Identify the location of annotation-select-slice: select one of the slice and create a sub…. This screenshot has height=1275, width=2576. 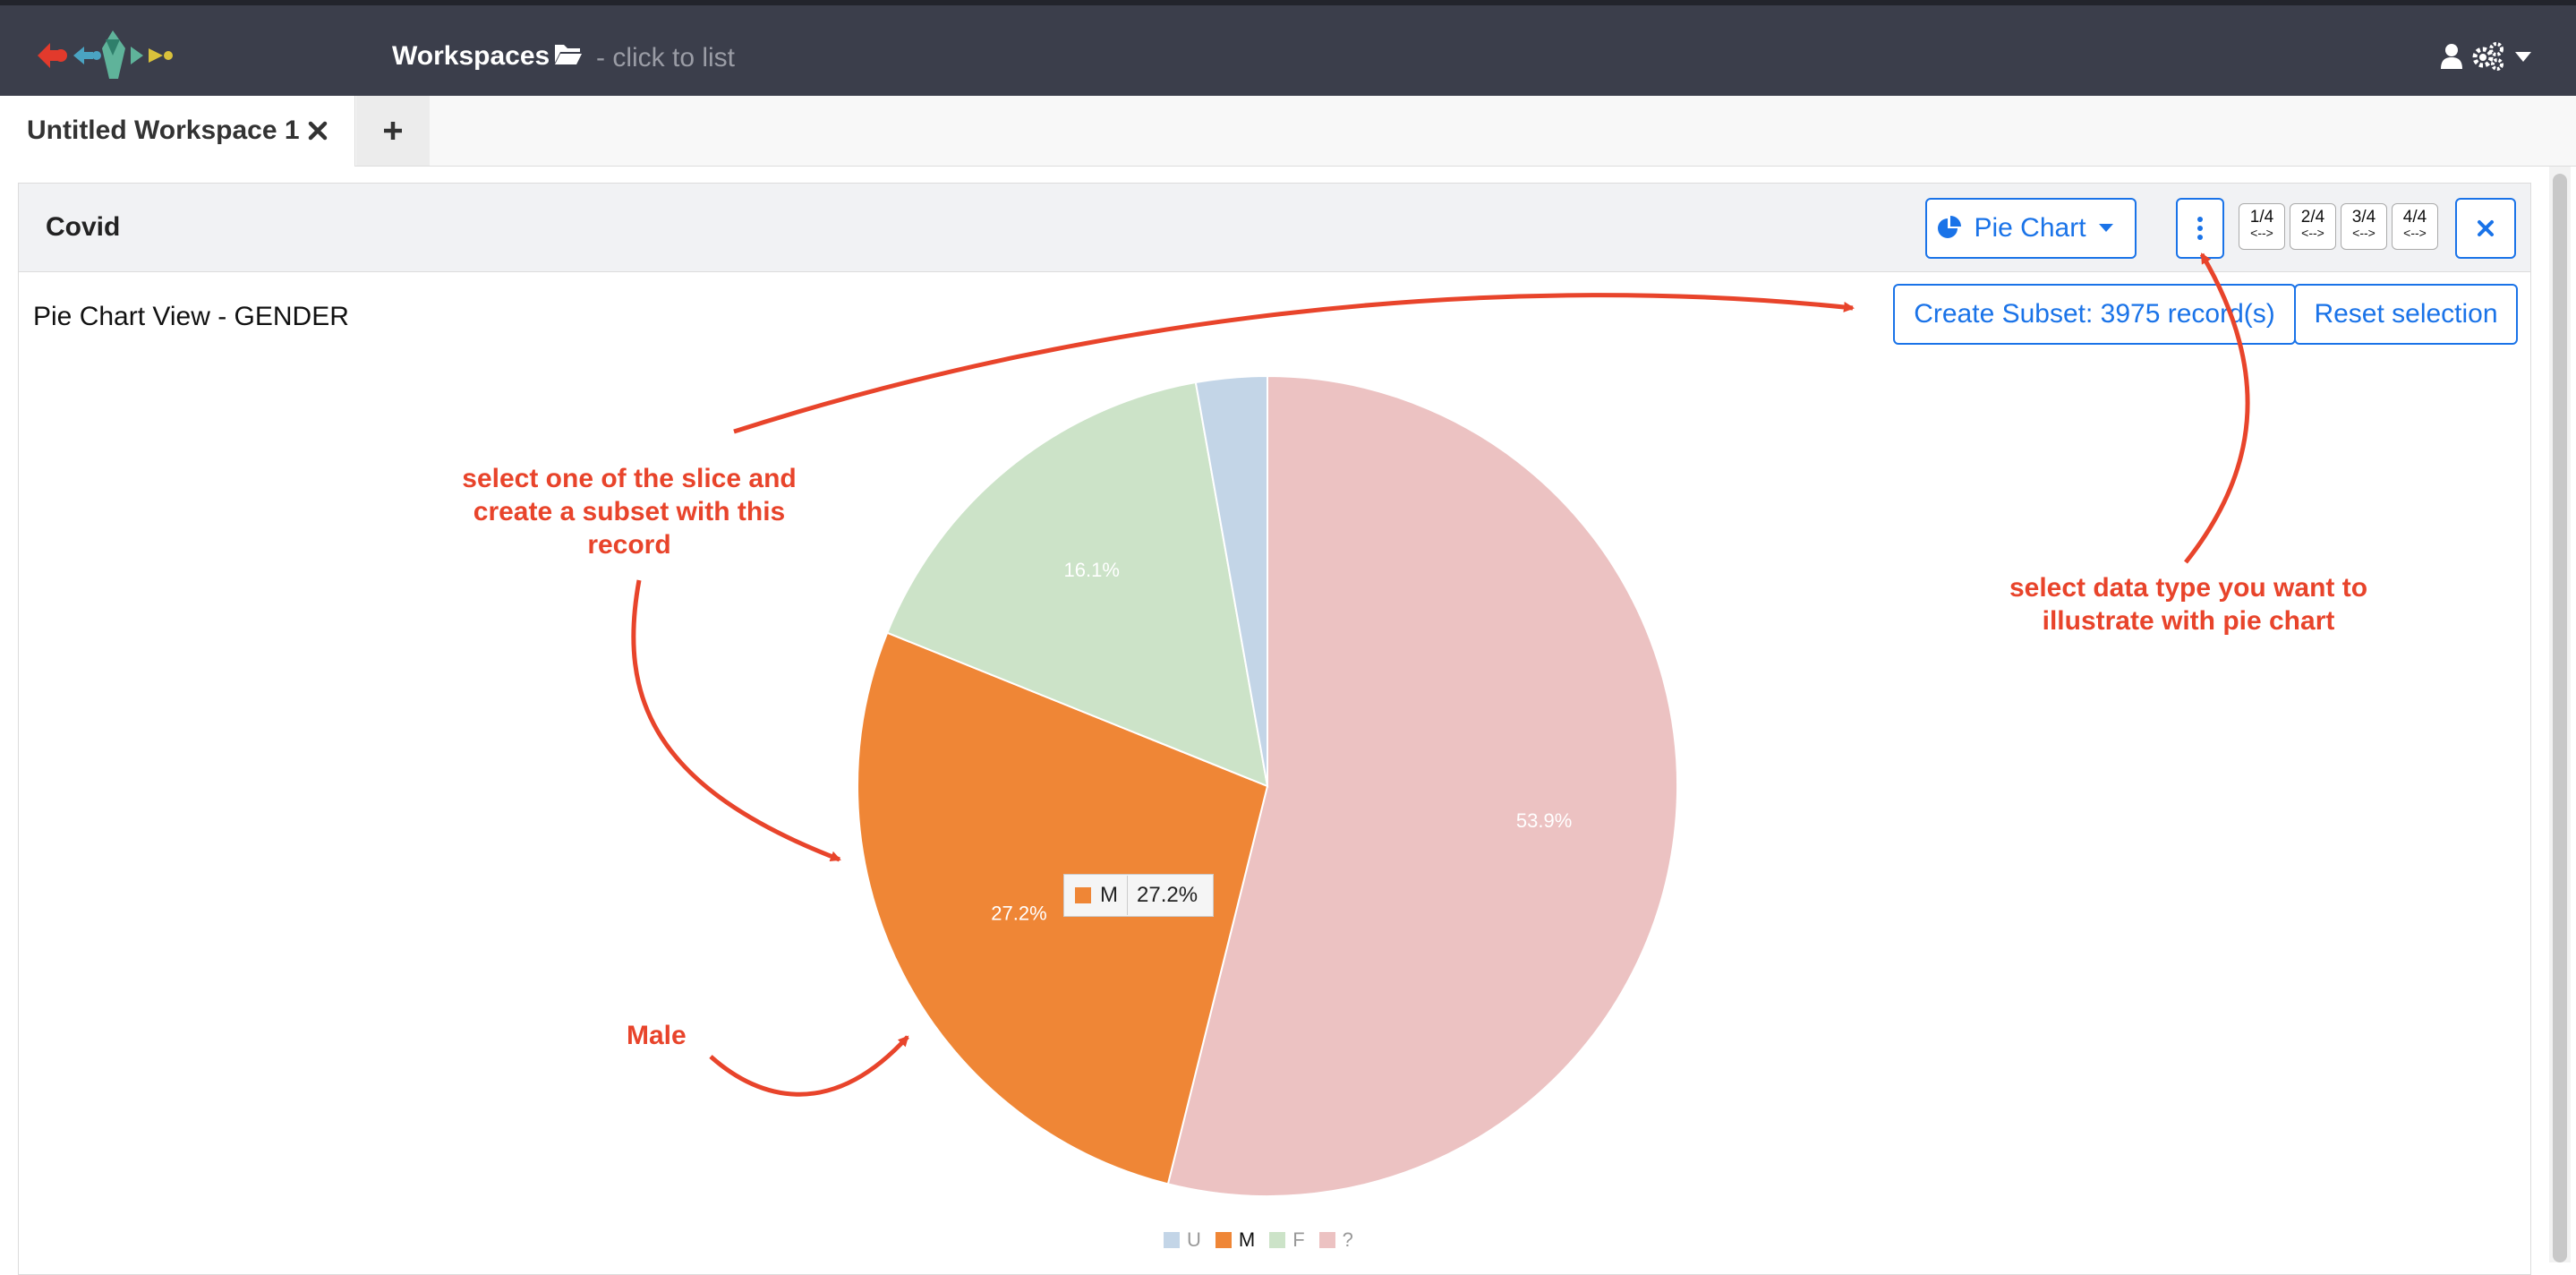
(629, 512).